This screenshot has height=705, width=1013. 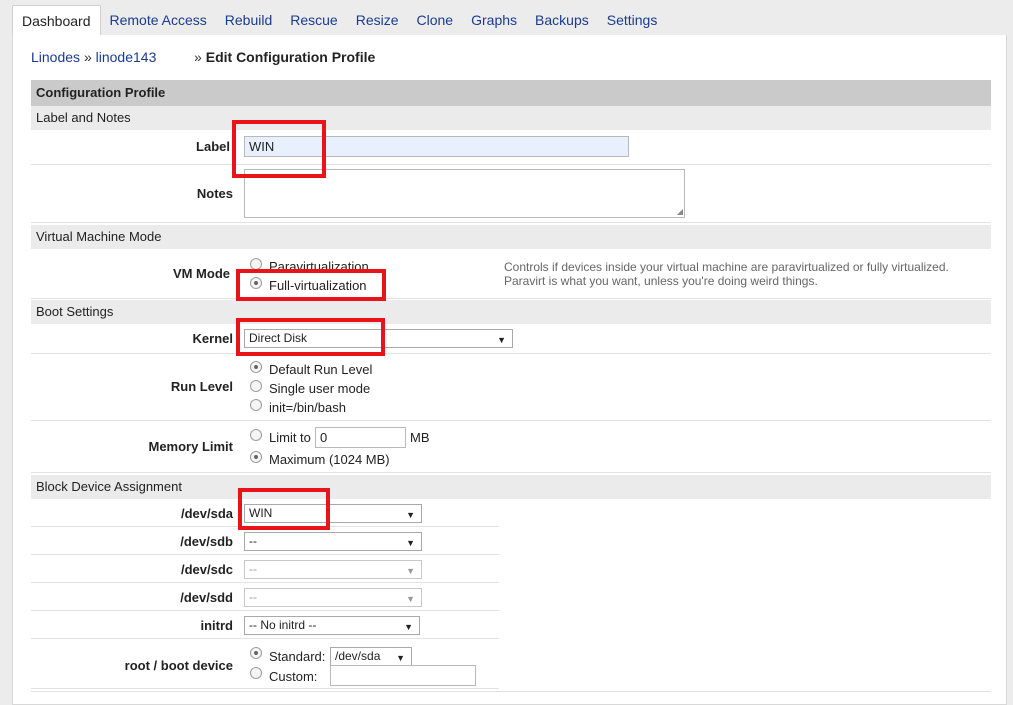 What do you see at coordinates (177, 57) in the screenshot?
I see `redaction-mask` at bounding box center [177, 57].